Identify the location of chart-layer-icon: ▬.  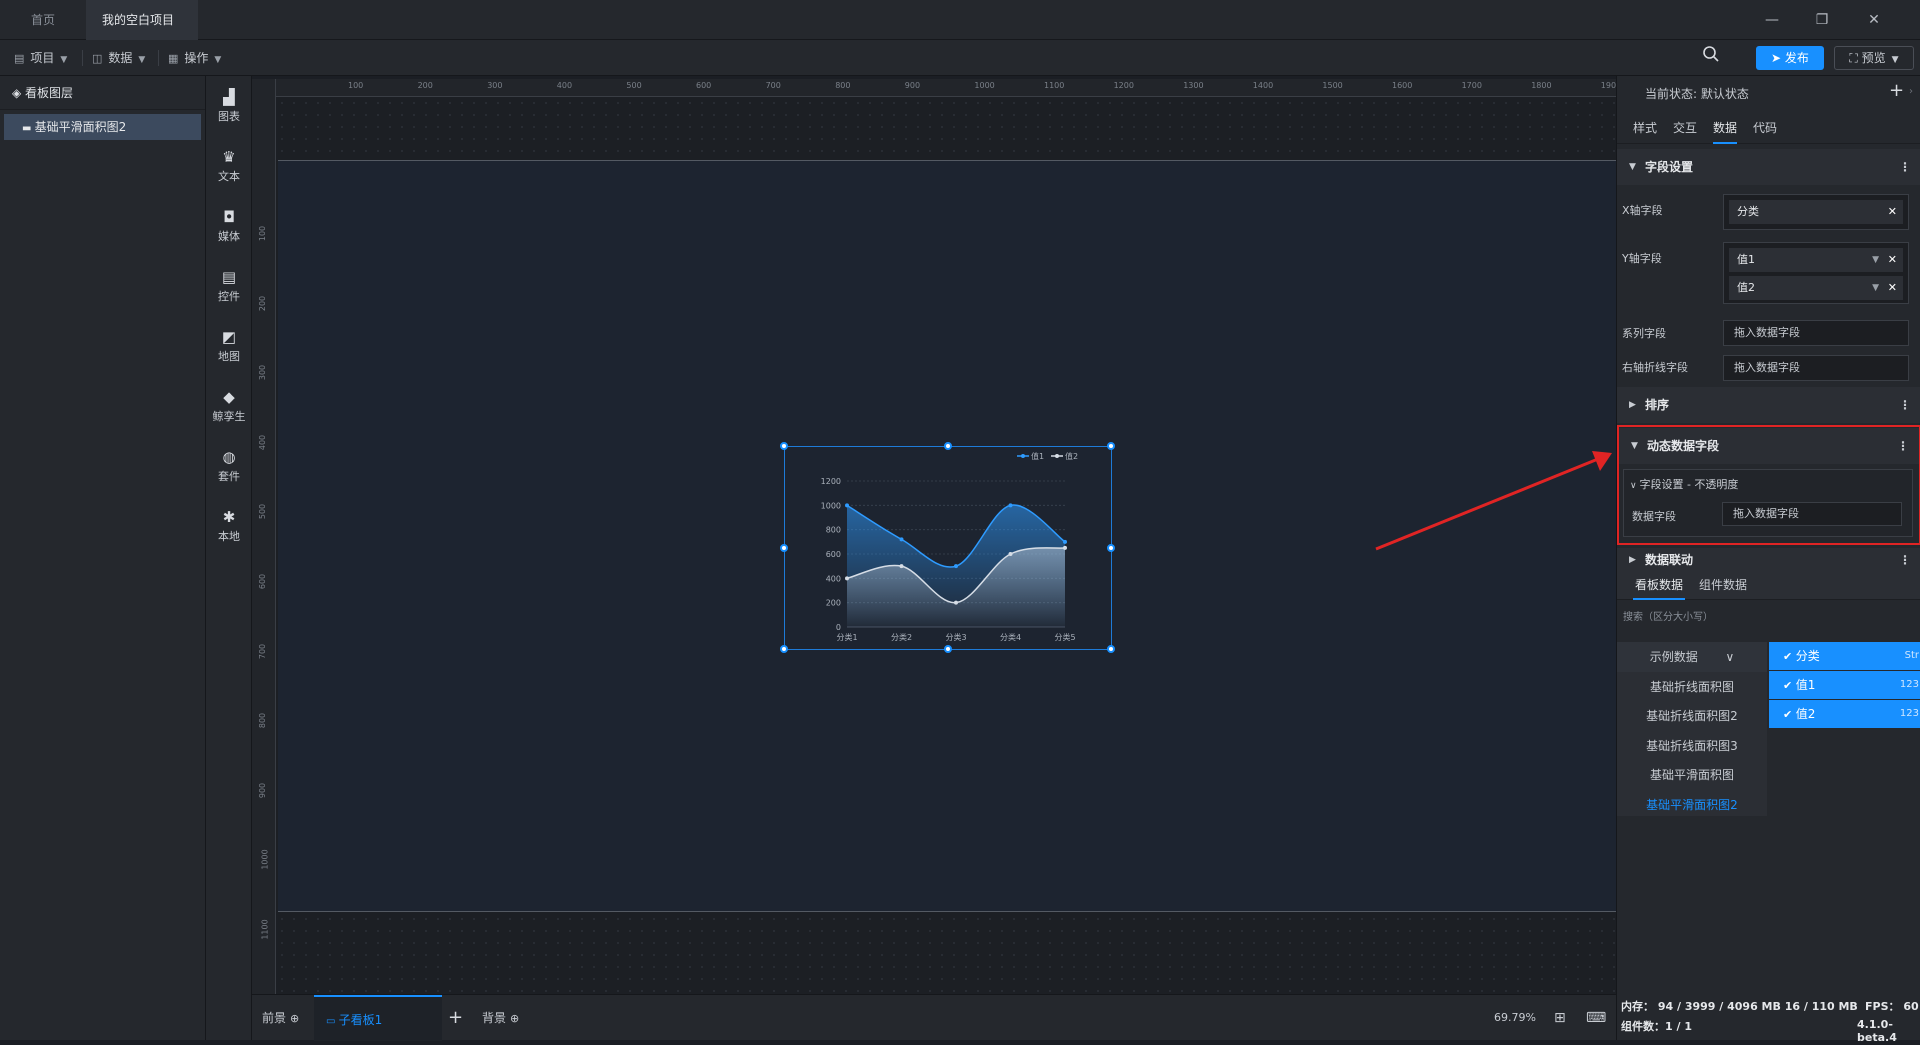
(28, 128).